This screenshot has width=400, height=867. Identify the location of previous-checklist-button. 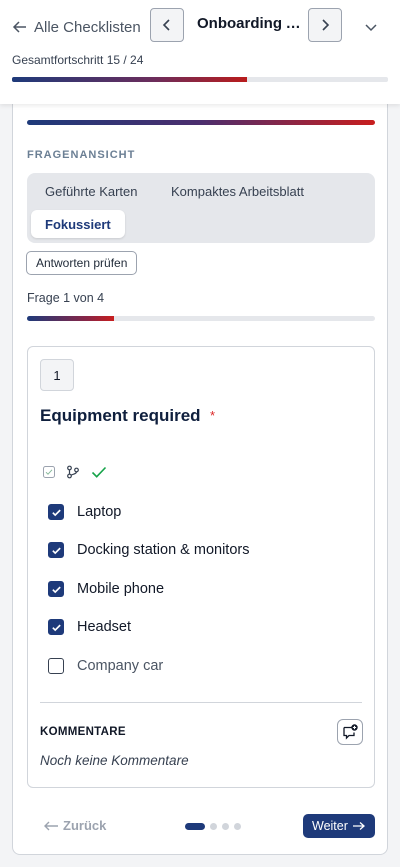
(167, 25).